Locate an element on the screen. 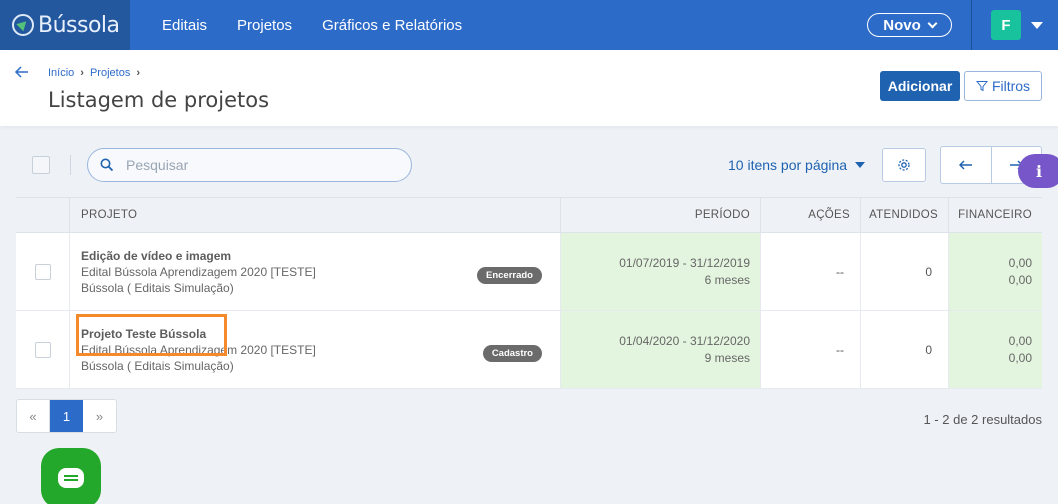 Image resolution: width=1058 pixels, height=504 pixels. periodo-cell: 01/07/2019 - 31/12/2019 6 meses is located at coordinates (661, 271).